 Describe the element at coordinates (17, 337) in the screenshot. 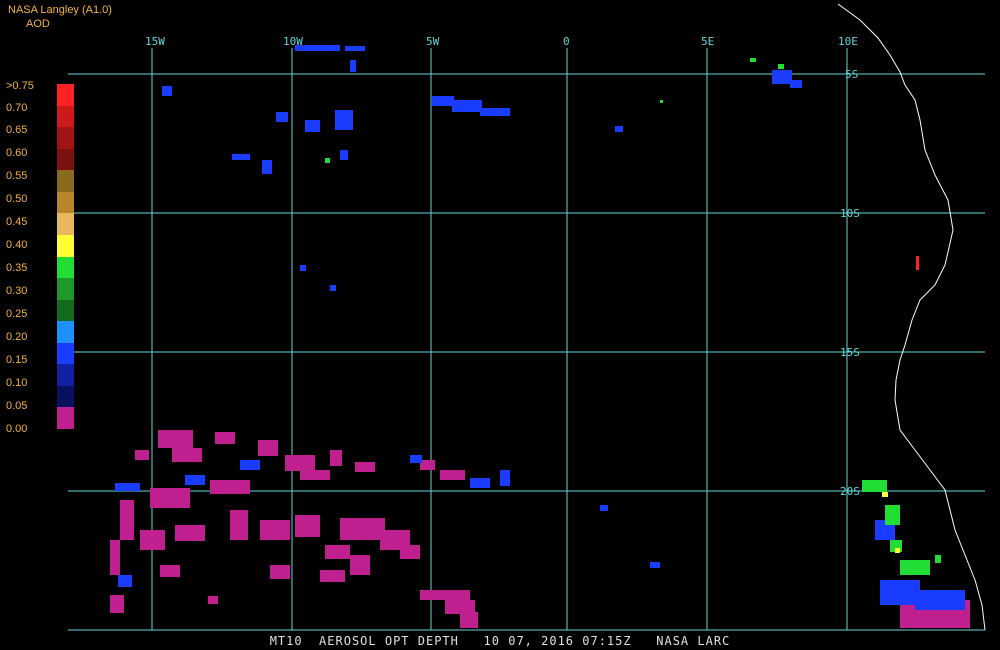

I see `scale-label: 0.20` at that location.